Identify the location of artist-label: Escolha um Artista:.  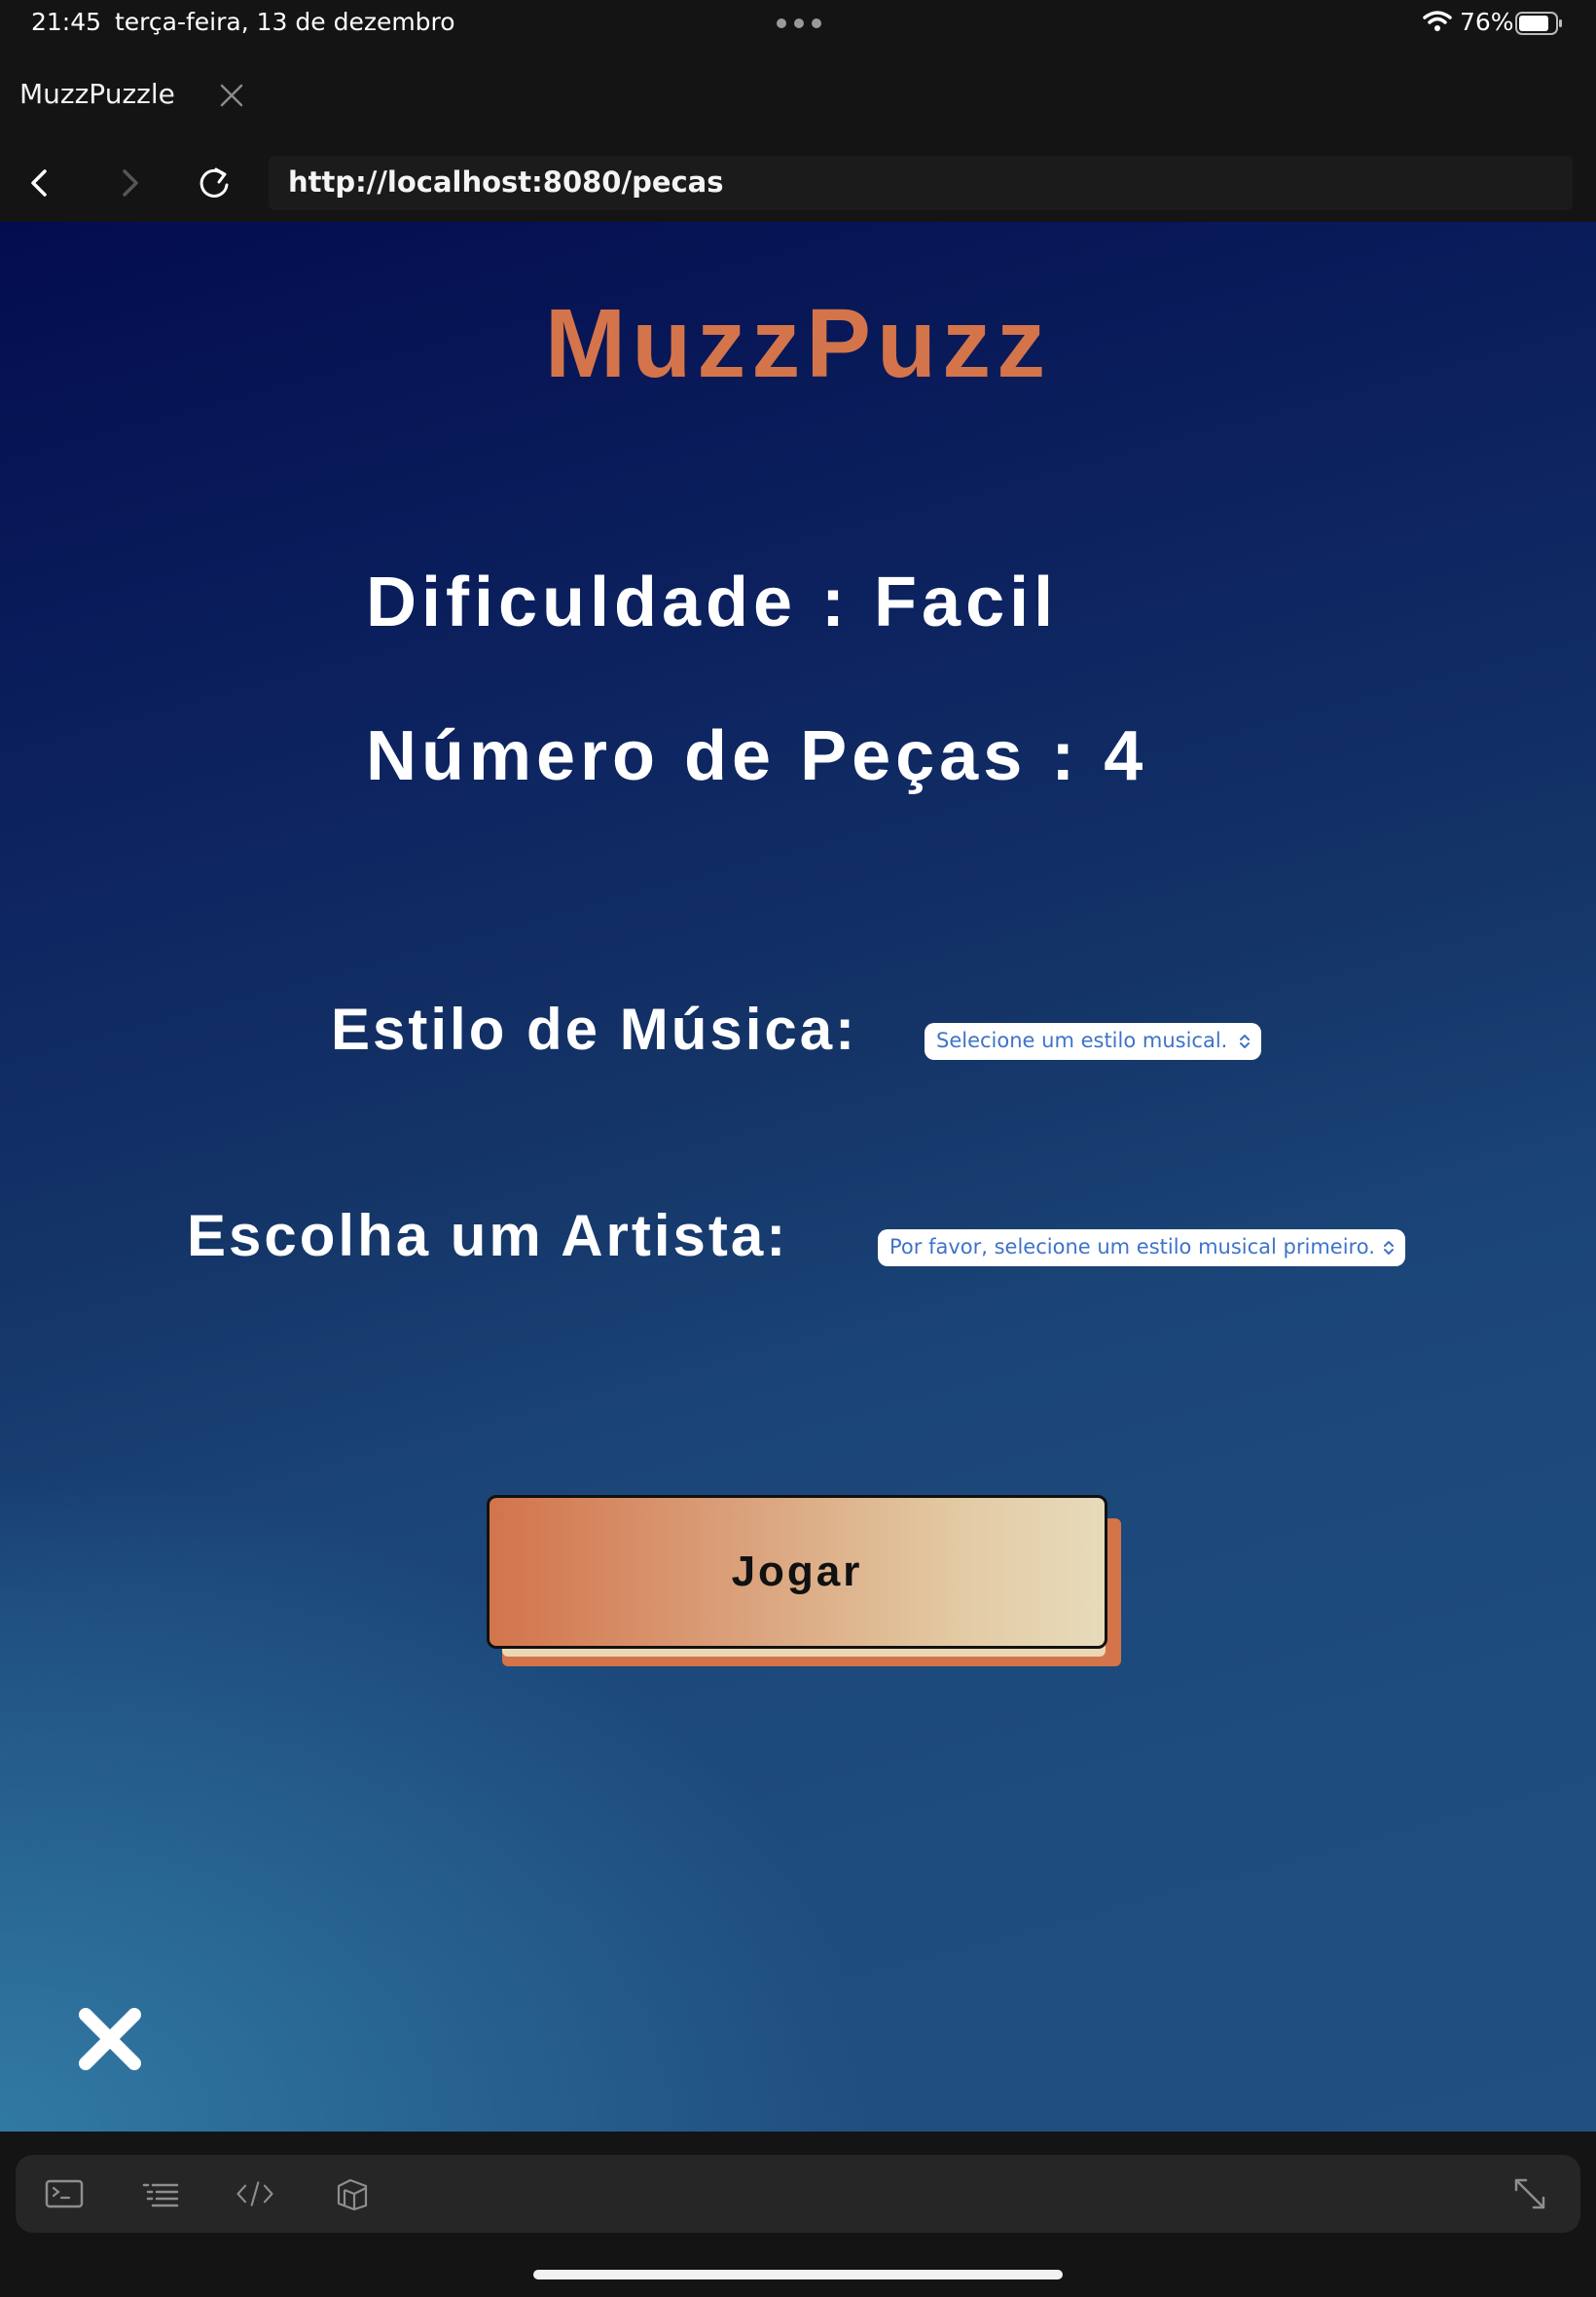
(488, 1235).